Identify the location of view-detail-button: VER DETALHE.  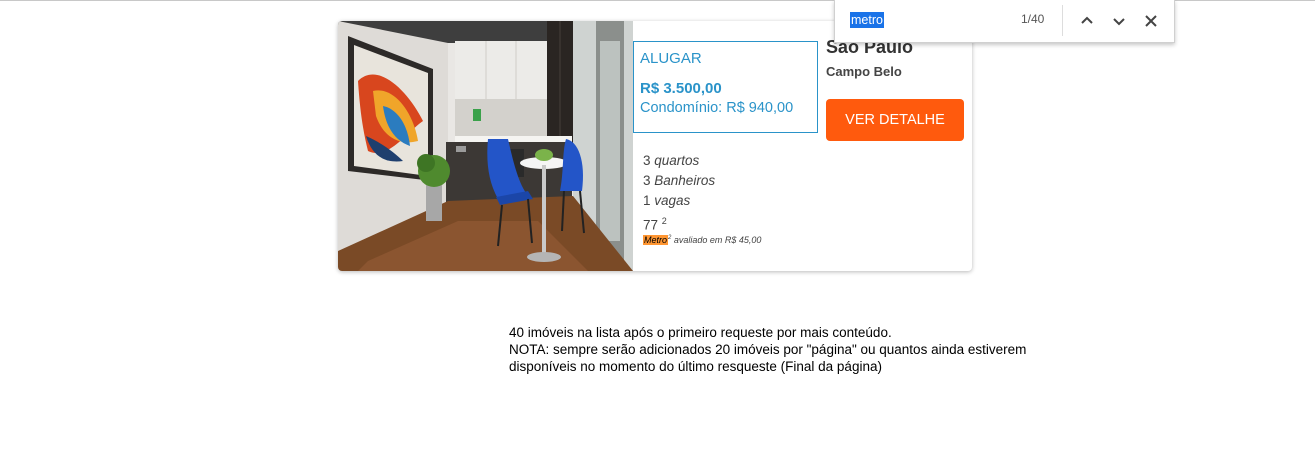
(895, 120).